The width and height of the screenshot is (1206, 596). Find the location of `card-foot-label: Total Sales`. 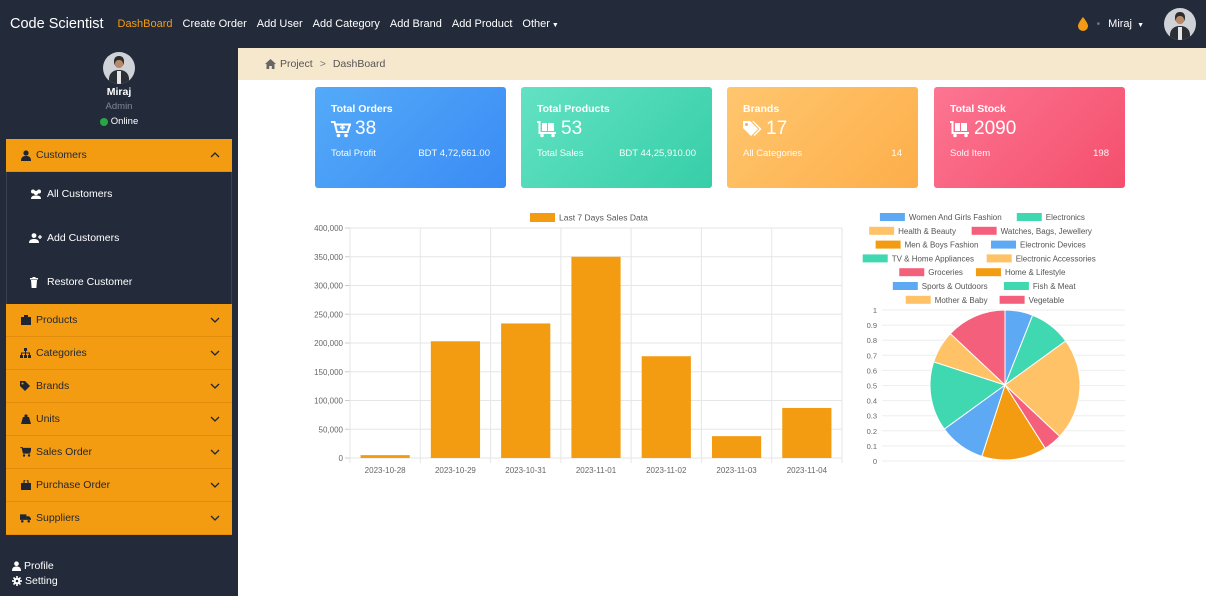

card-foot-label: Total Sales is located at coordinates (560, 153).